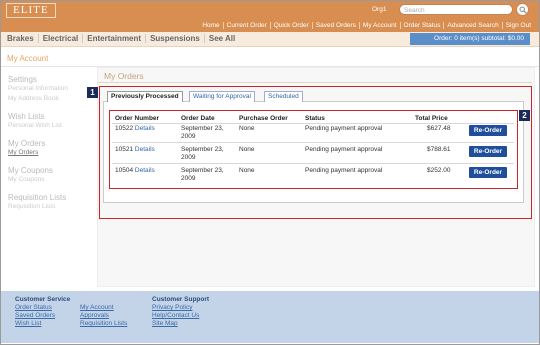 This screenshot has height=345, width=540. I want to click on sidebar-item-address-book: My Address Book, so click(50, 99).